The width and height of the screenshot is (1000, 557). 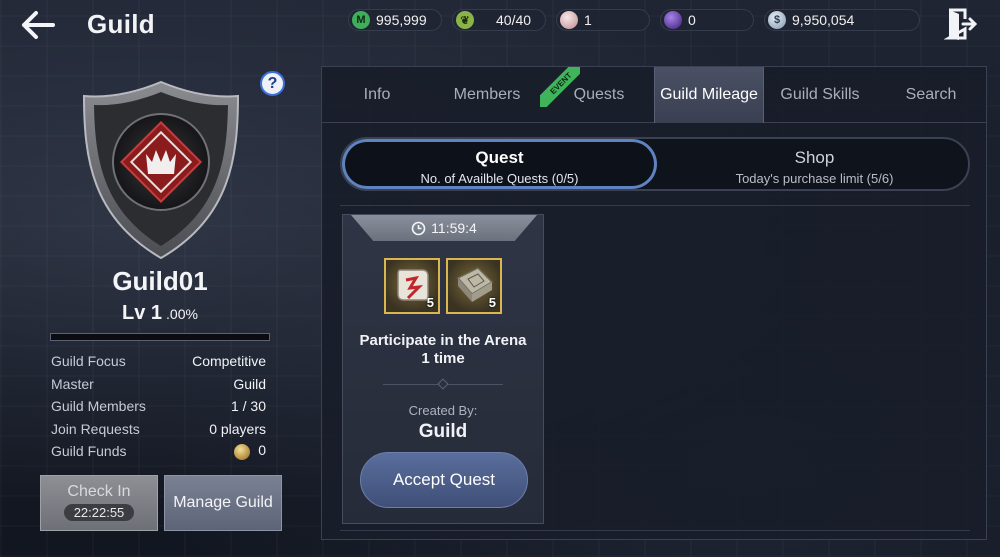 What do you see at coordinates (99, 503) in the screenshot?
I see `check-in-button: Check In 22:22:55` at bounding box center [99, 503].